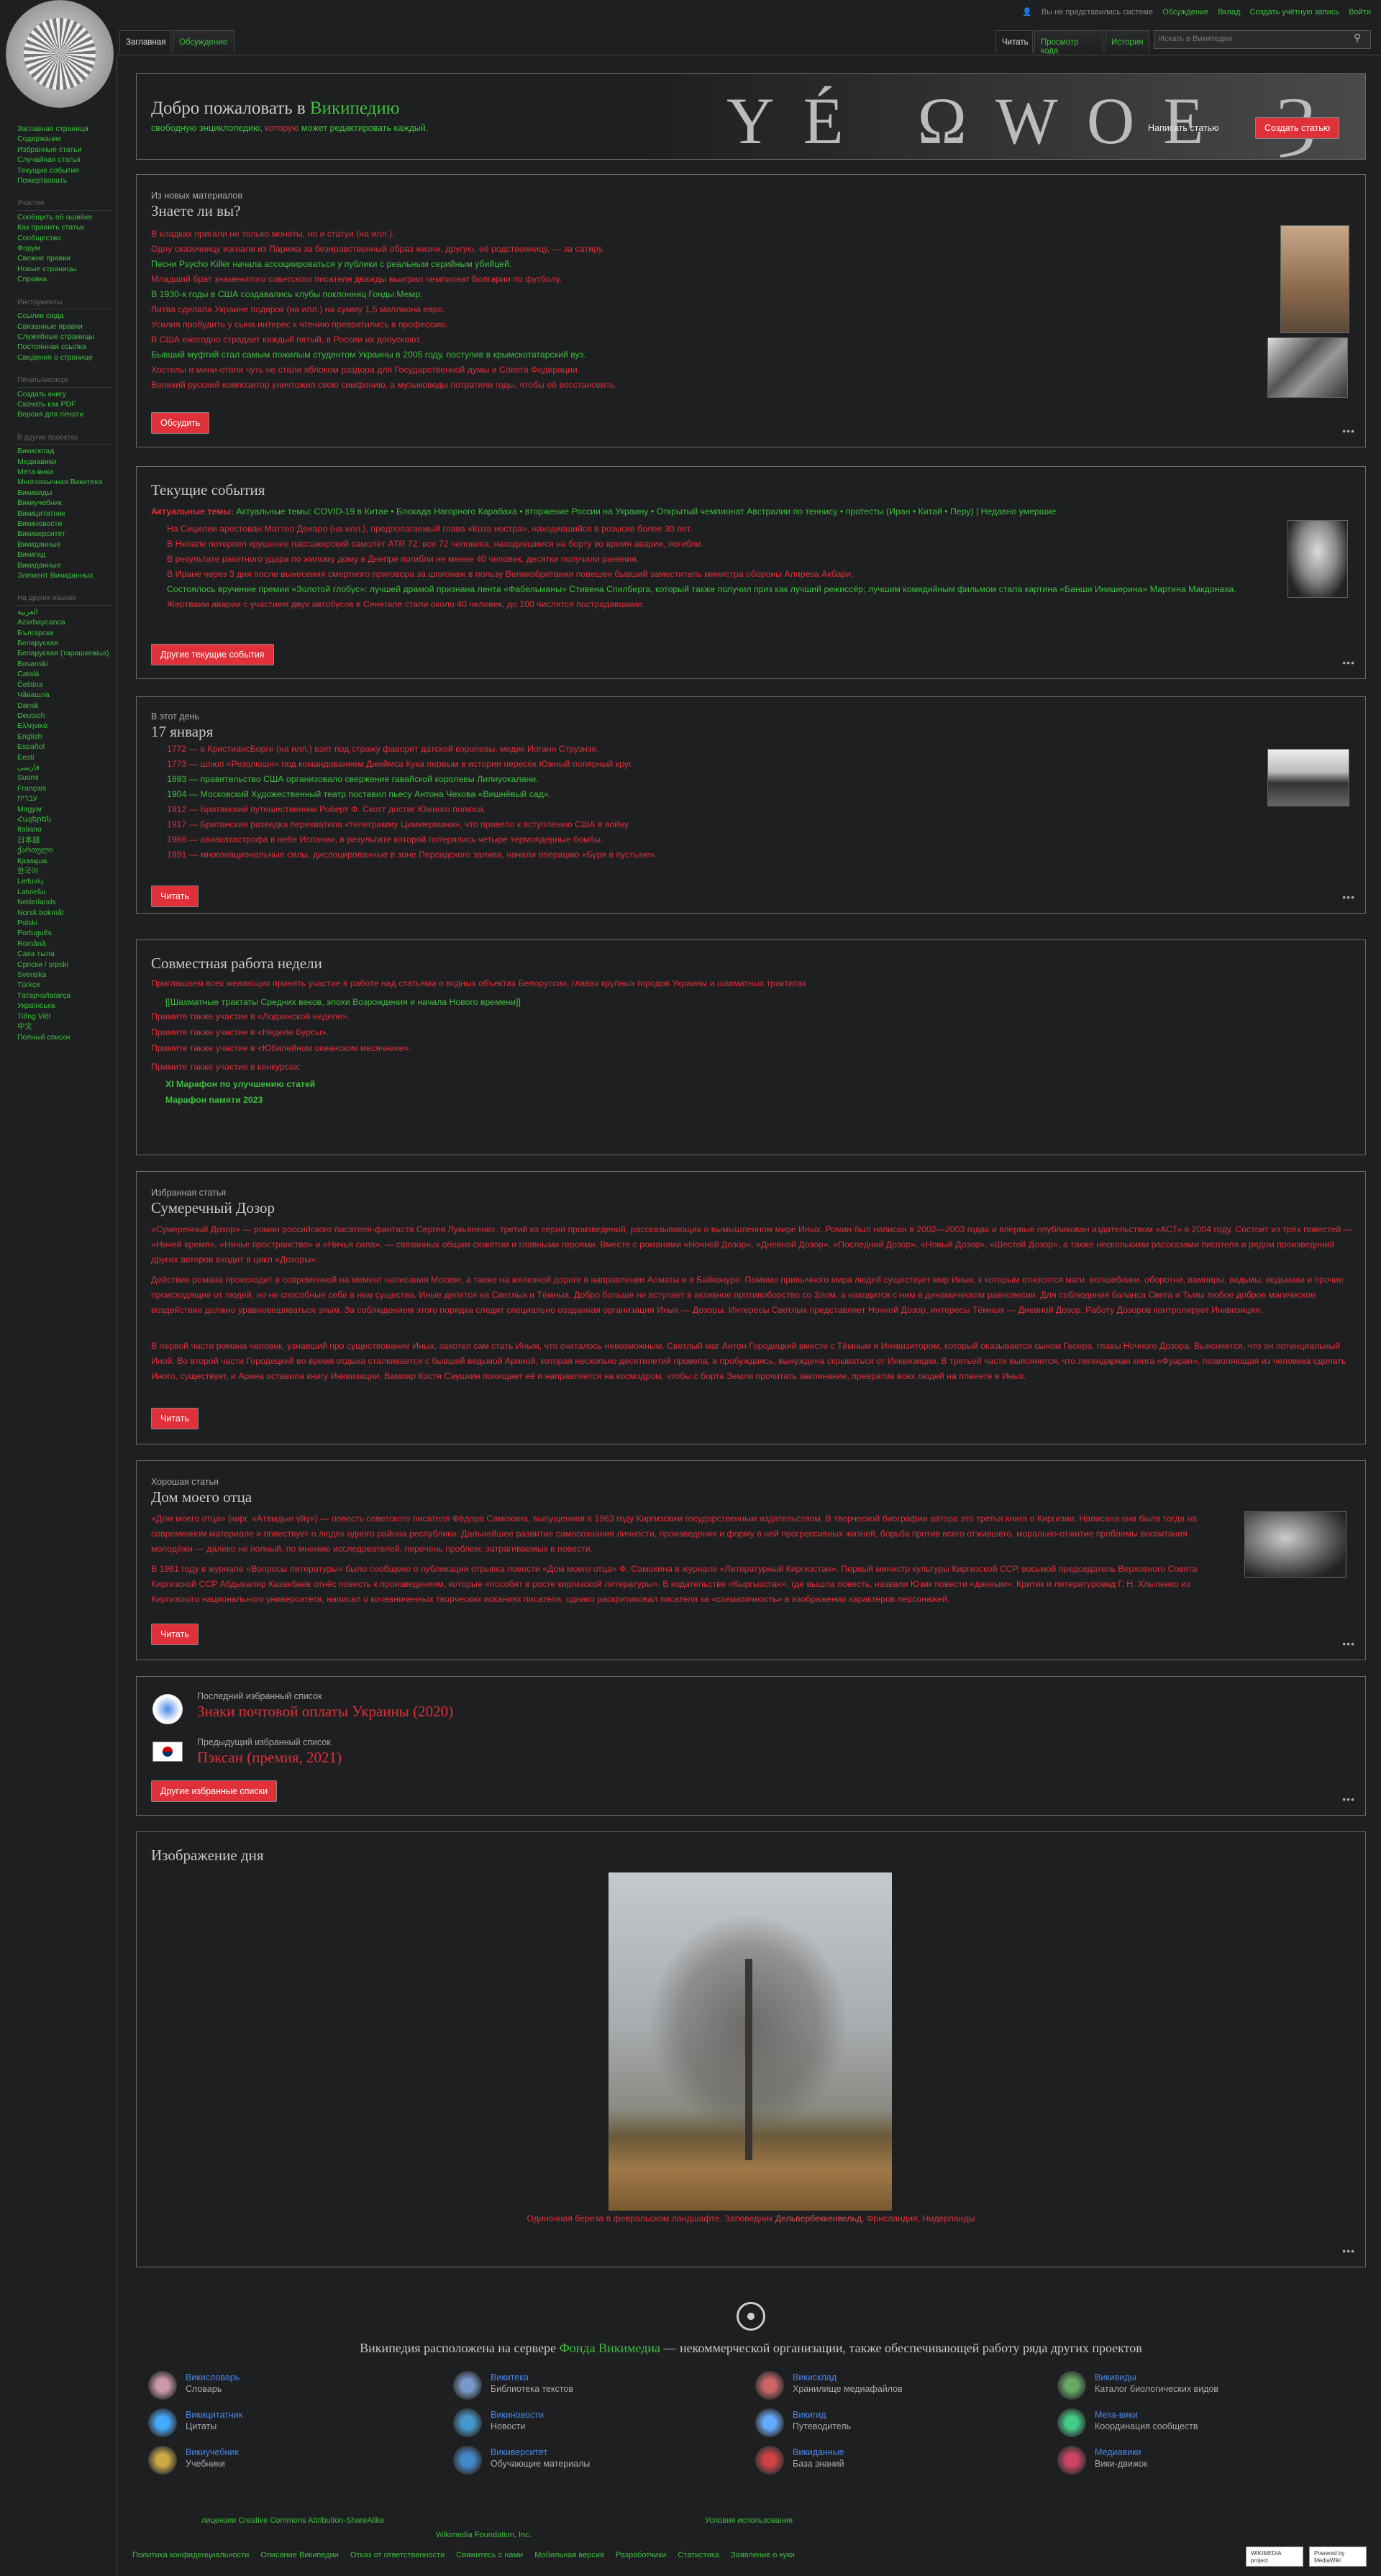 The width and height of the screenshot is (1381, 2576). What do you see at coordinates (64, 788) in the screenshot?
I see `language-link: Français` at bounding box center [64, 788].